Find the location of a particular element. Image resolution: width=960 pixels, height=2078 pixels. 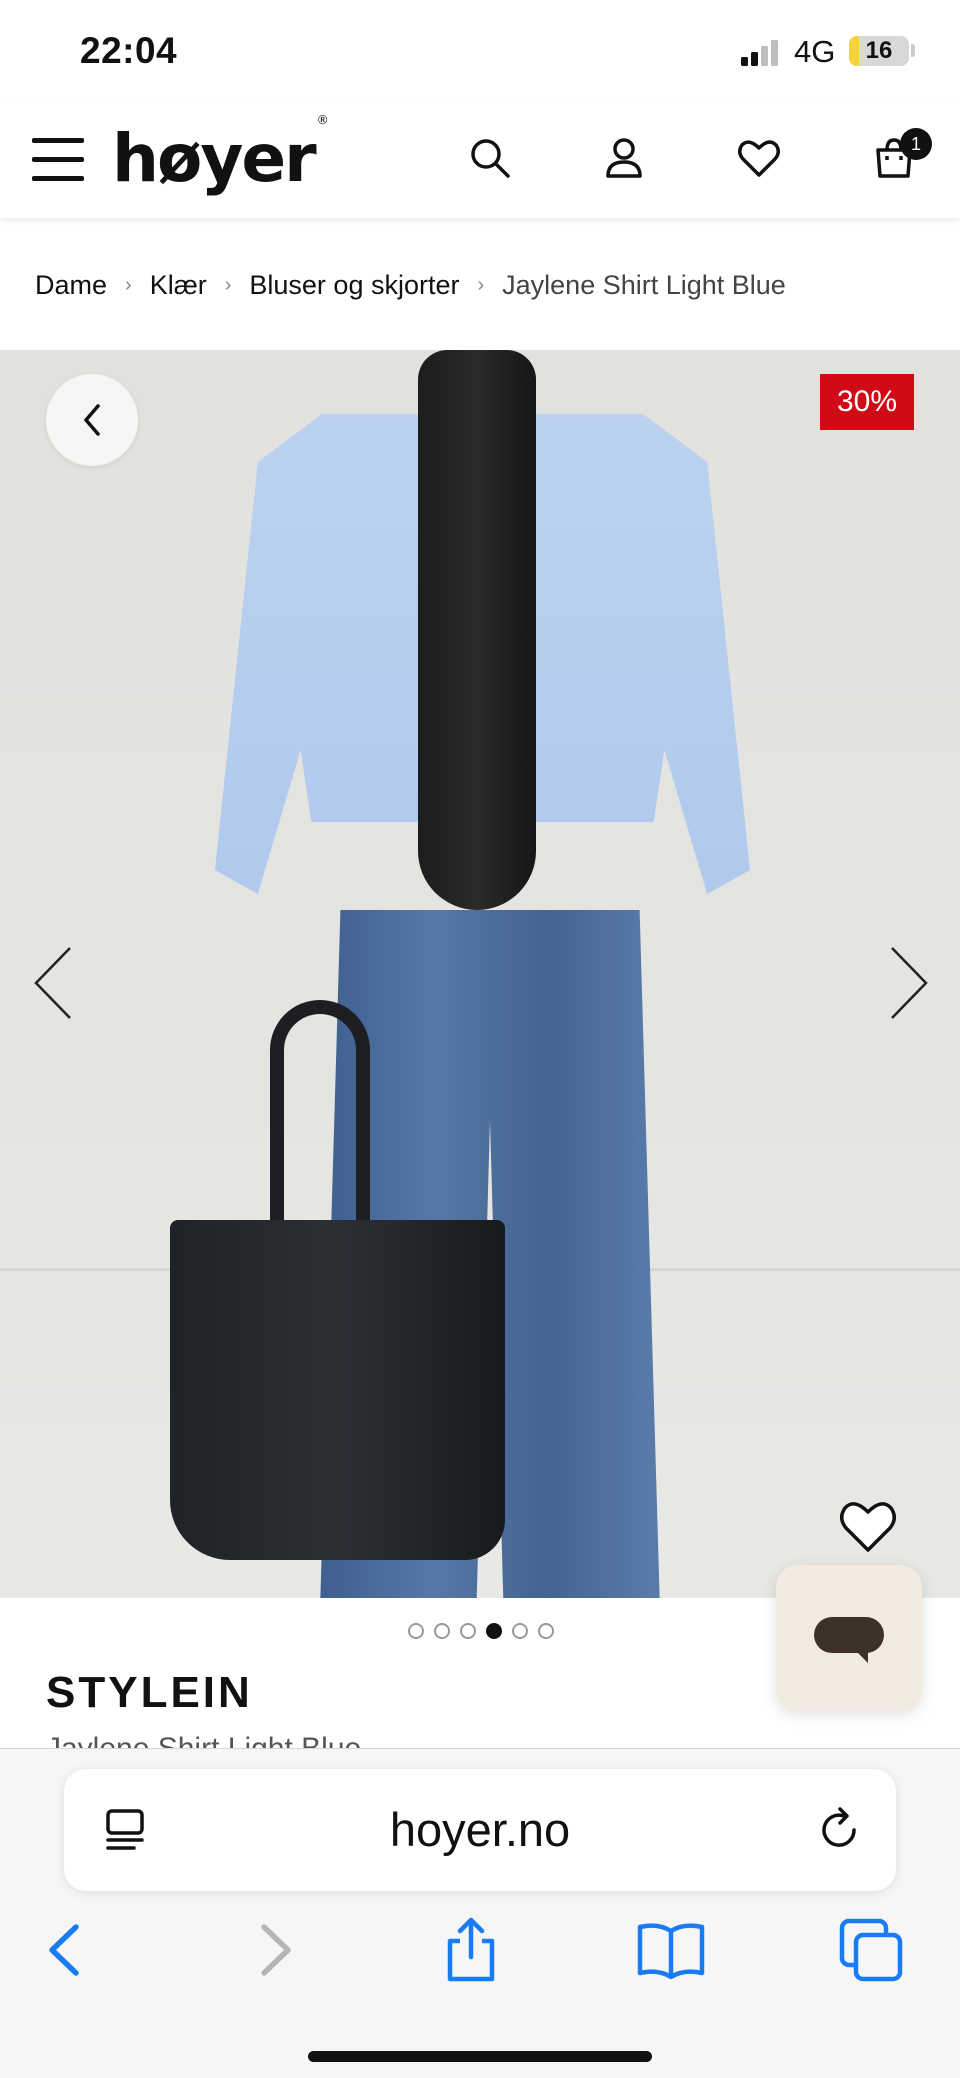

share-icon is located at coordinates (471, 1950).